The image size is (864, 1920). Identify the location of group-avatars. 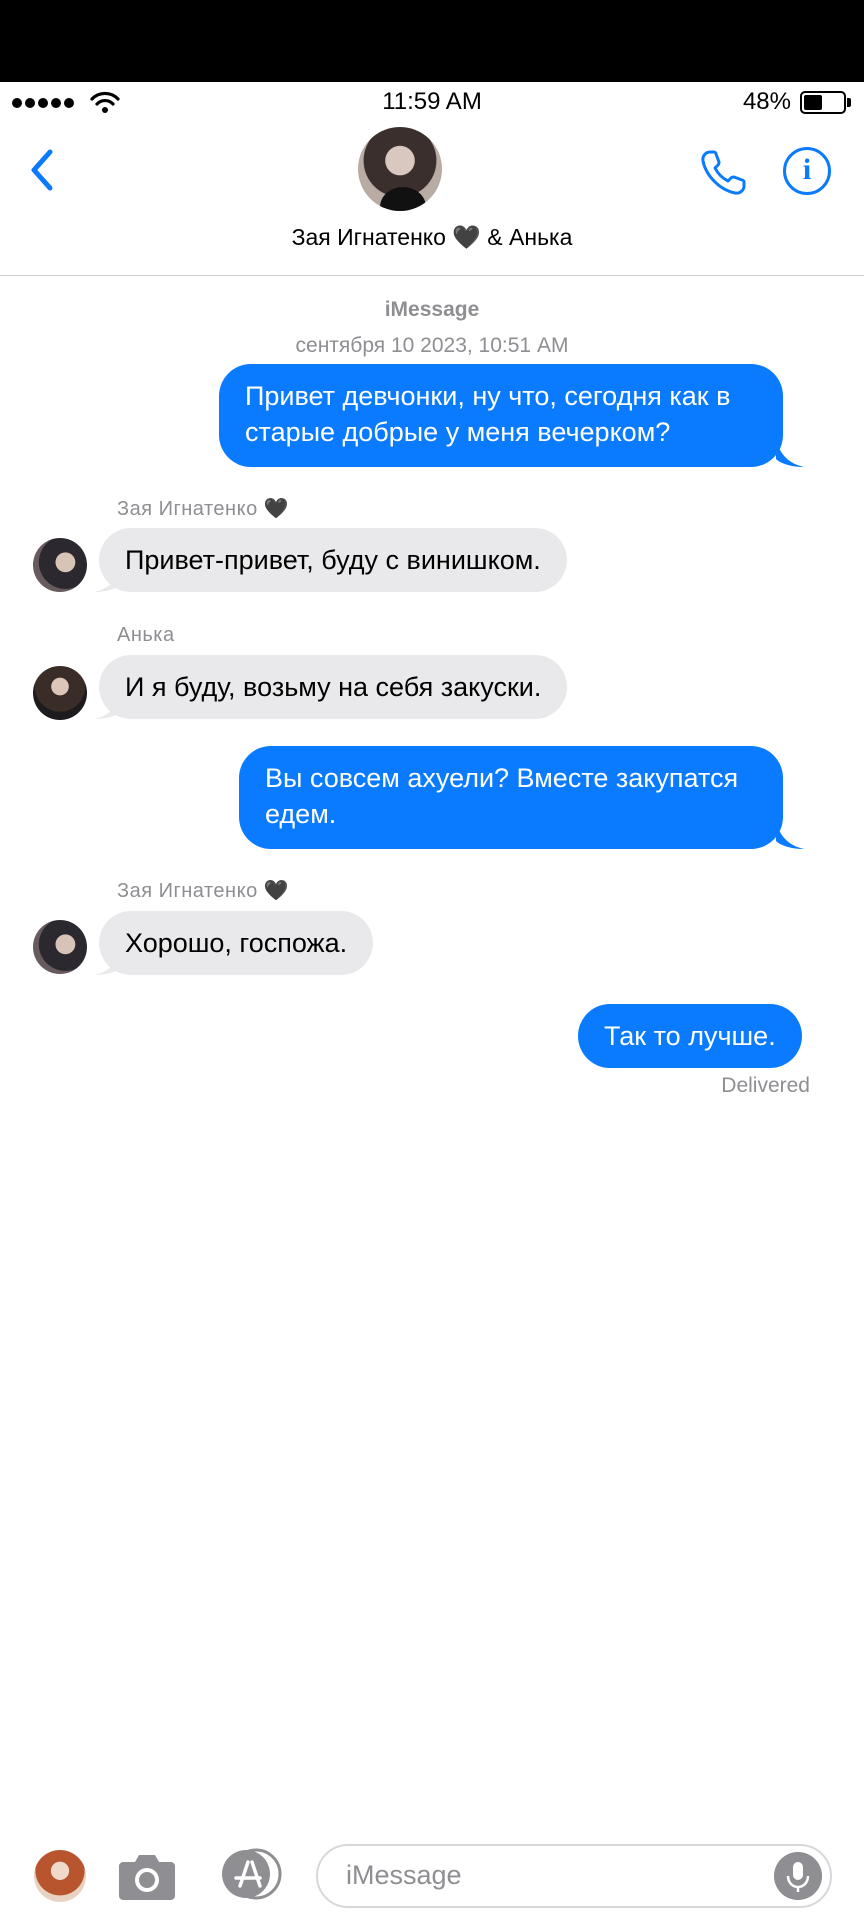
(430, 169).